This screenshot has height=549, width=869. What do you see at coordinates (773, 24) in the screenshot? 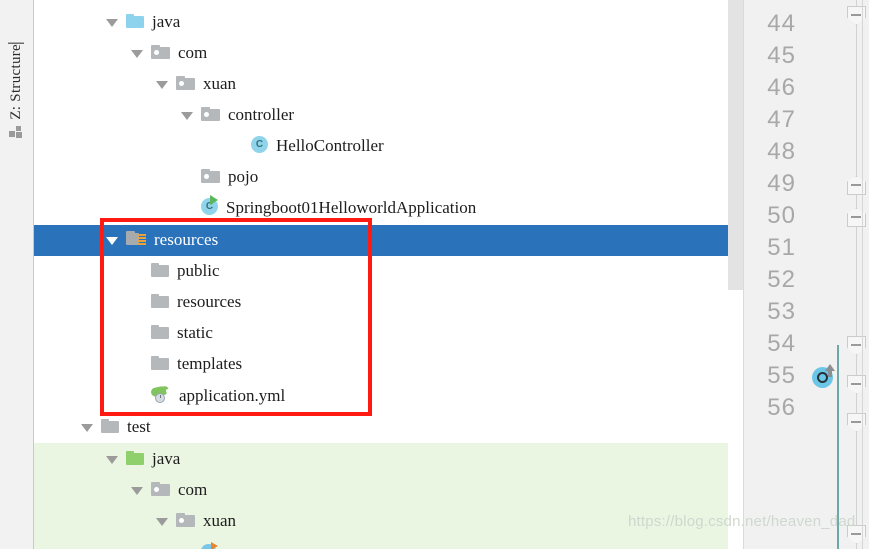
I see `line-number: 44` at bounding box center [773, 24].